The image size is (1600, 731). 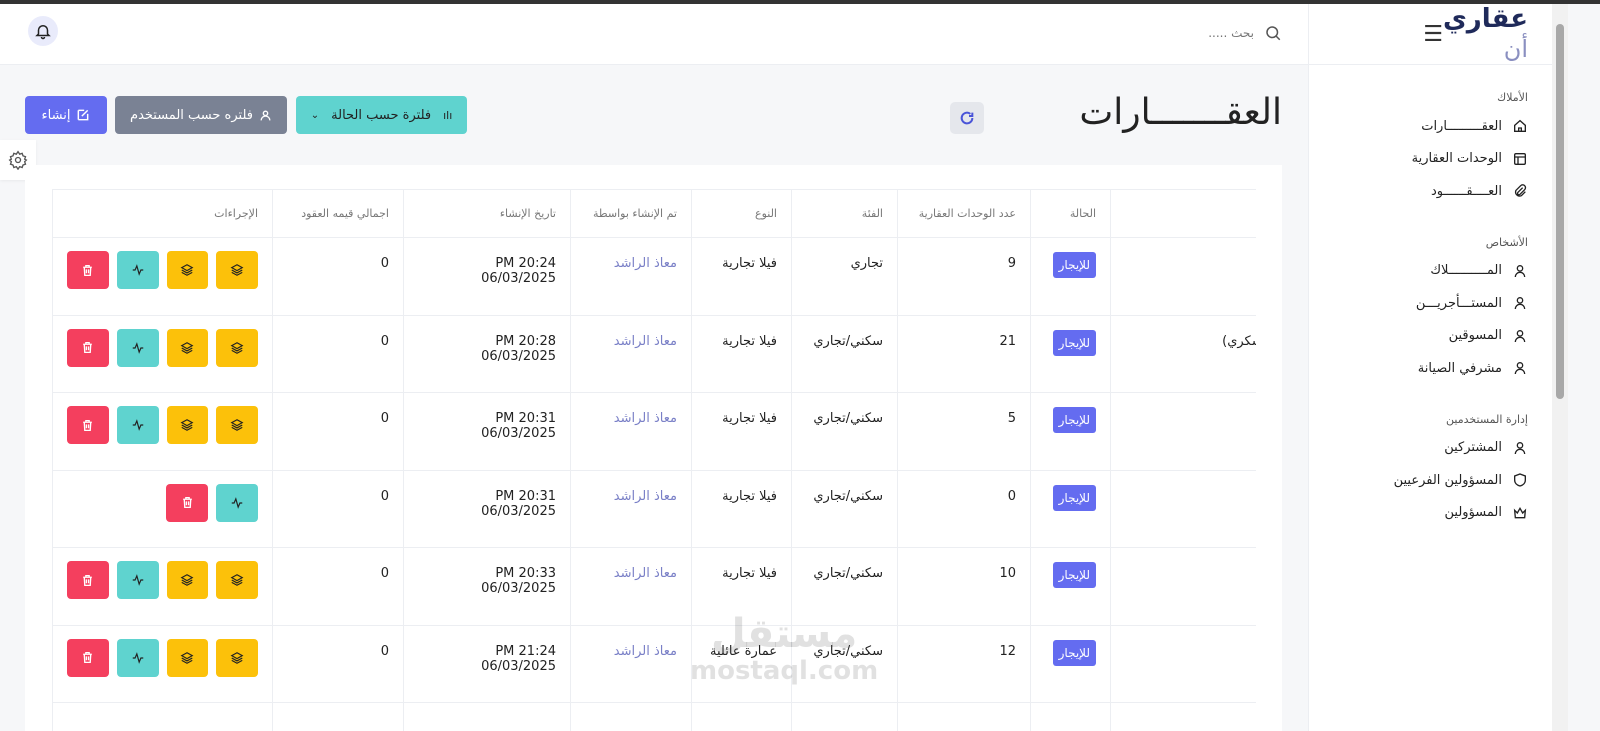 What do you see at coordinates (1430, 303) in the screenshot?
I see `sidebar-item: المستـــأجريـــن` at bounding box center [1430, 303].